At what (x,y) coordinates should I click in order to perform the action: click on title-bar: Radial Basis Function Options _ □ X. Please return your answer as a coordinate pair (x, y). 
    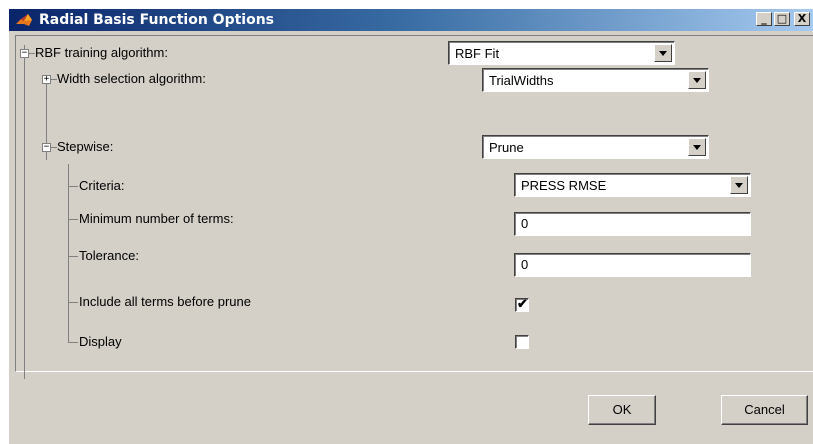
    Looking at the image, I should click on (411, 20).